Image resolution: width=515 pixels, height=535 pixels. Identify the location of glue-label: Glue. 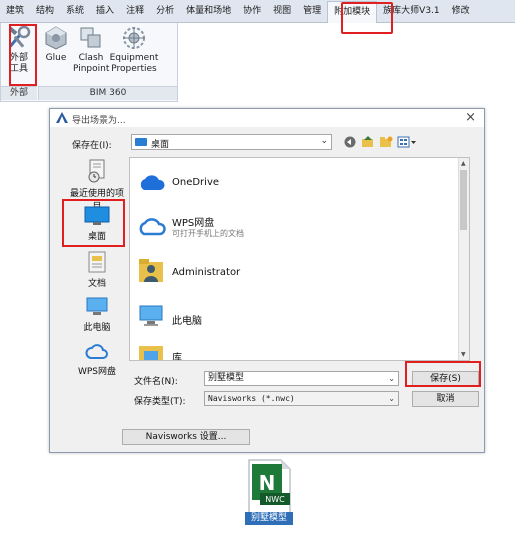
(56, 58).